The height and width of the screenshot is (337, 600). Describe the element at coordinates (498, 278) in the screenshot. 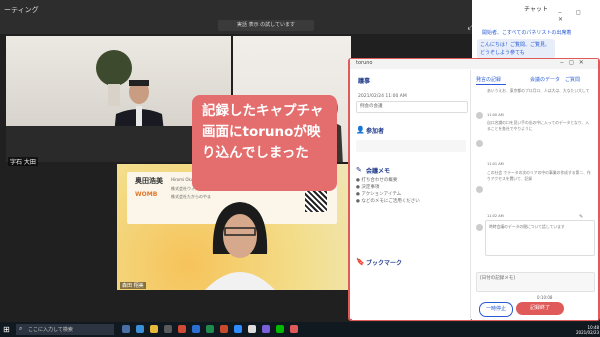

I see `note-placeholder: [日付の記録メモ]` at that location.